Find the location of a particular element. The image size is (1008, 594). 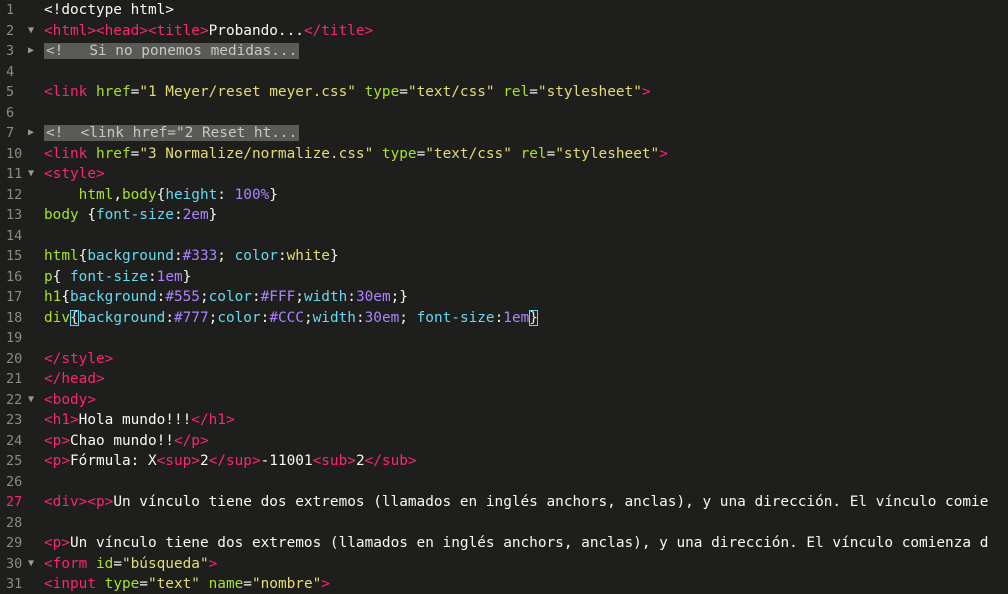

line-number: 12 is located at coordinates (14, 194).